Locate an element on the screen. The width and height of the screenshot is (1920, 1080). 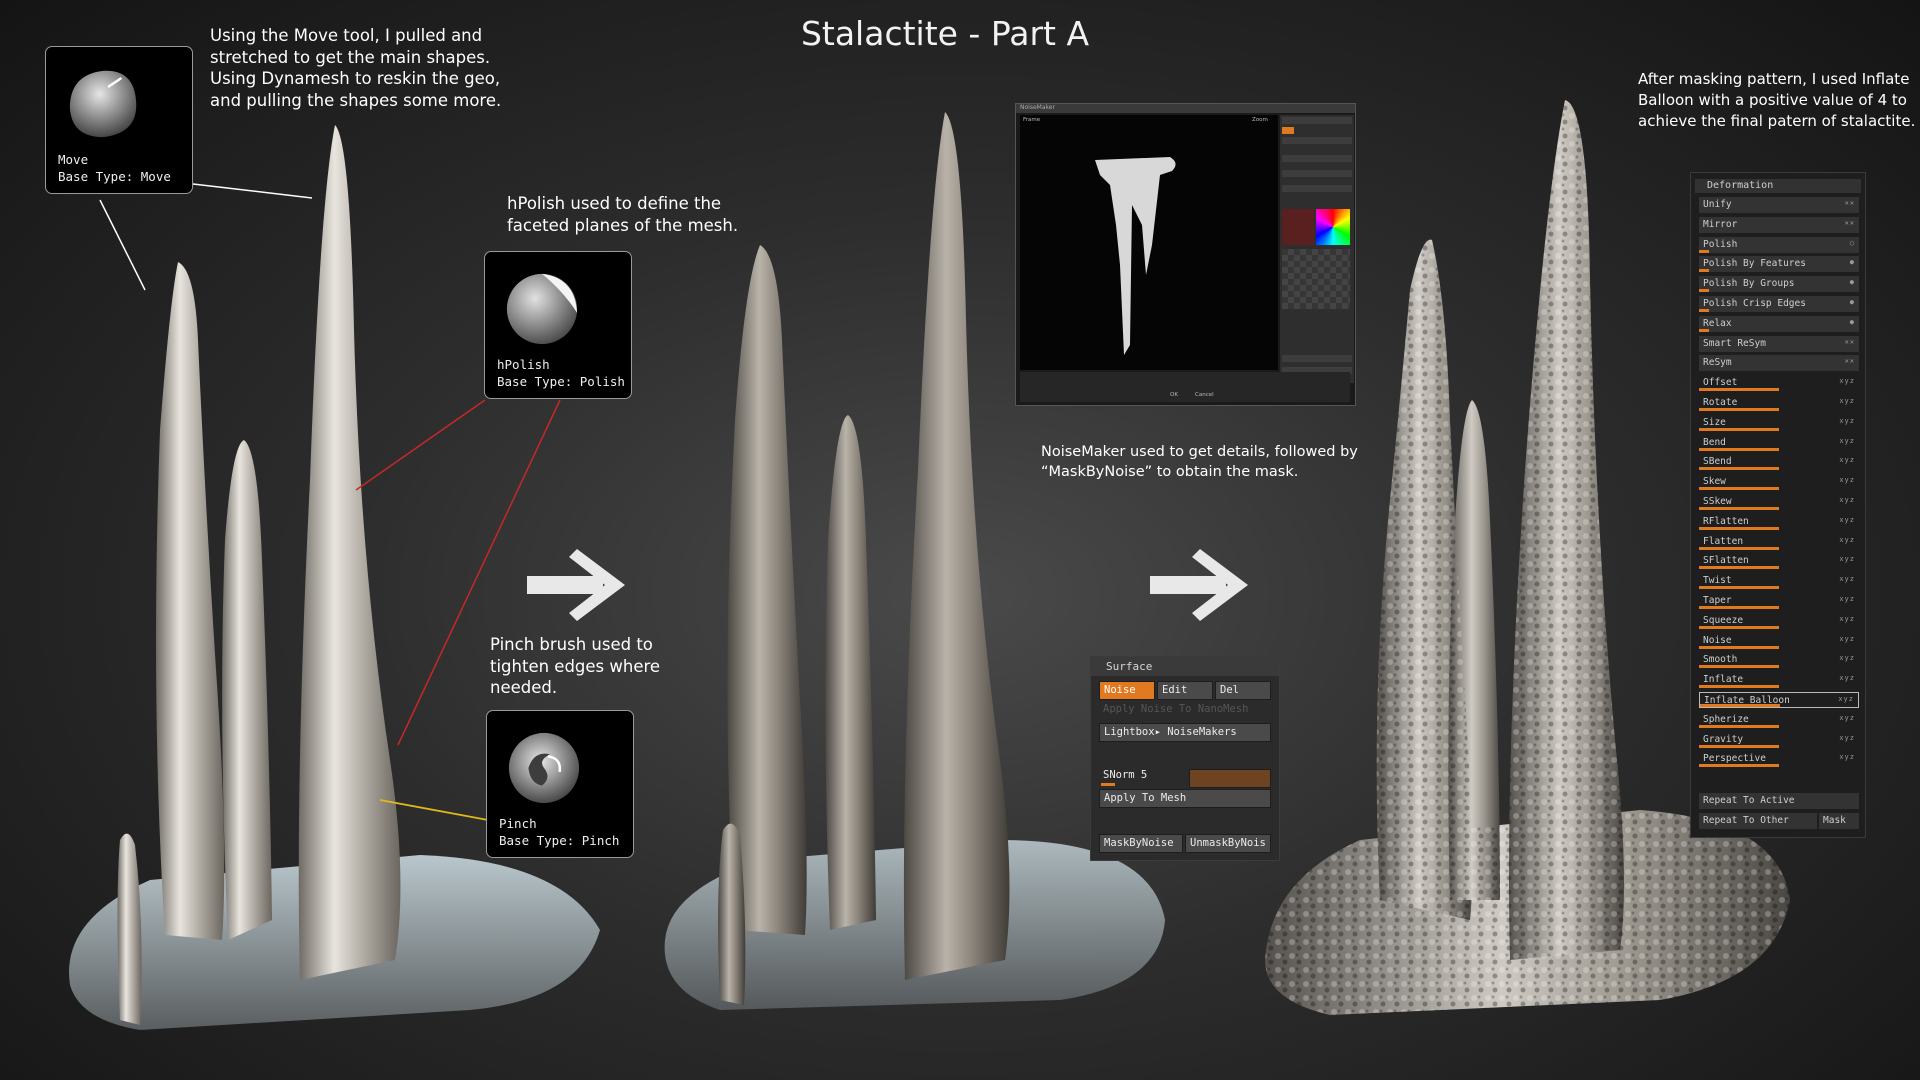
deformation-gravity: Gravity xyz is located at coordinates (1779, 740).